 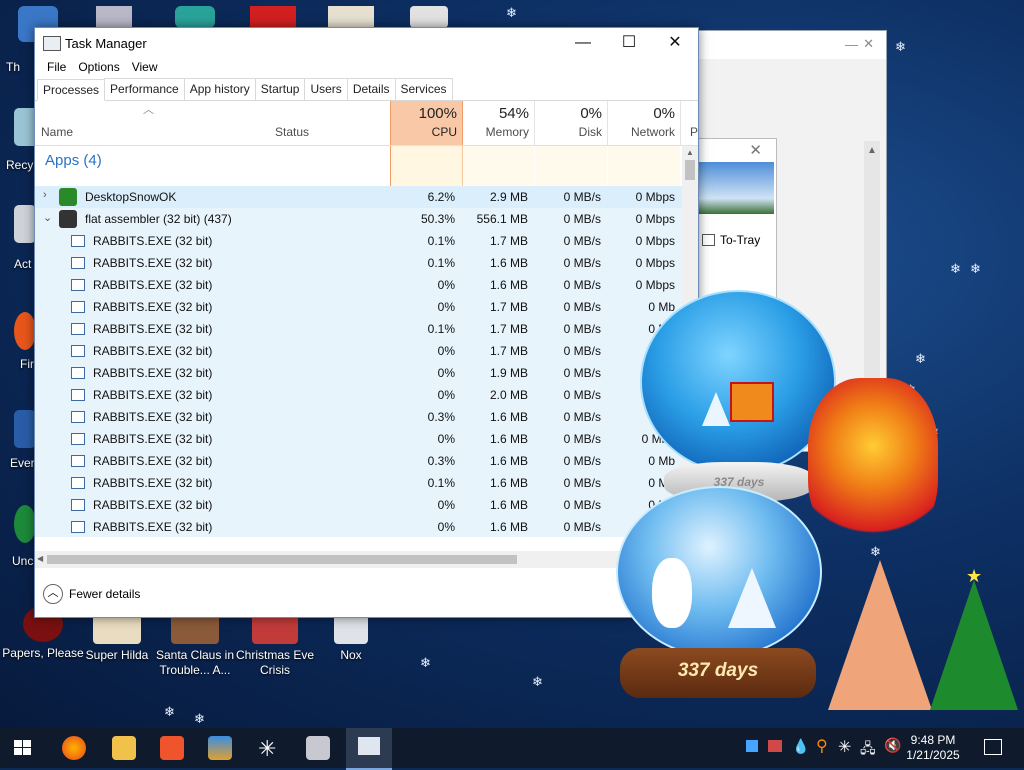 I want to click on collapse-chevron-icon: ⌄, so click(x=47, y=217).